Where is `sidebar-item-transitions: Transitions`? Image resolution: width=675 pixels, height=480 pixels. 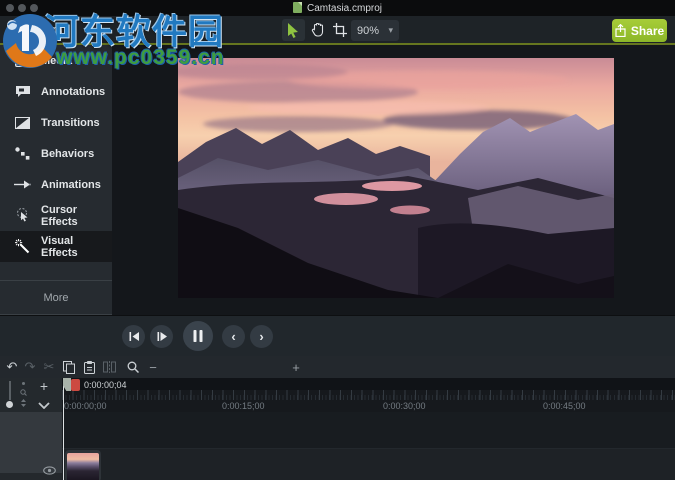
sidebar-item-transitions: Transitions is located at coordinates (56, 122).